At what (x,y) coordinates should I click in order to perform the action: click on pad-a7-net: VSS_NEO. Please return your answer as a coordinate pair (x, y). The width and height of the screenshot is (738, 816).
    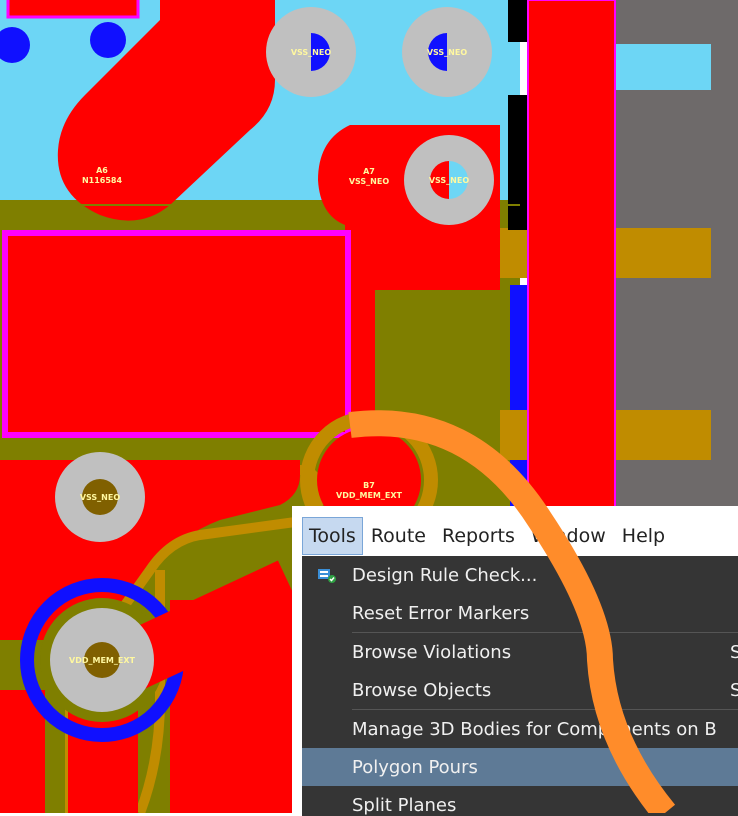
    Looking at the image, I should click on (369, 181).